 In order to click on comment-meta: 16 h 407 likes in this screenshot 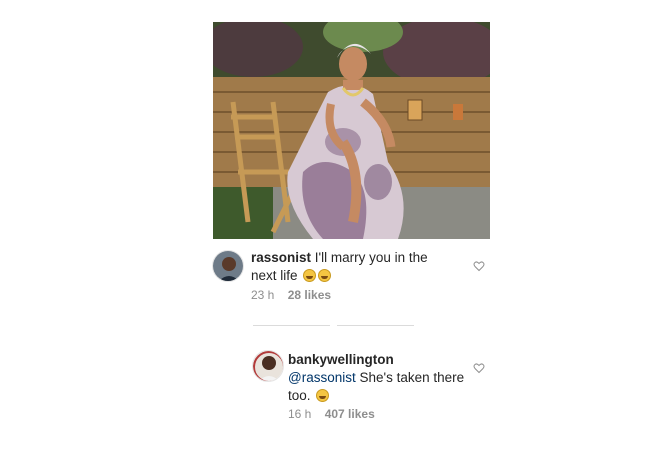, I will do `click(331, 414)`.